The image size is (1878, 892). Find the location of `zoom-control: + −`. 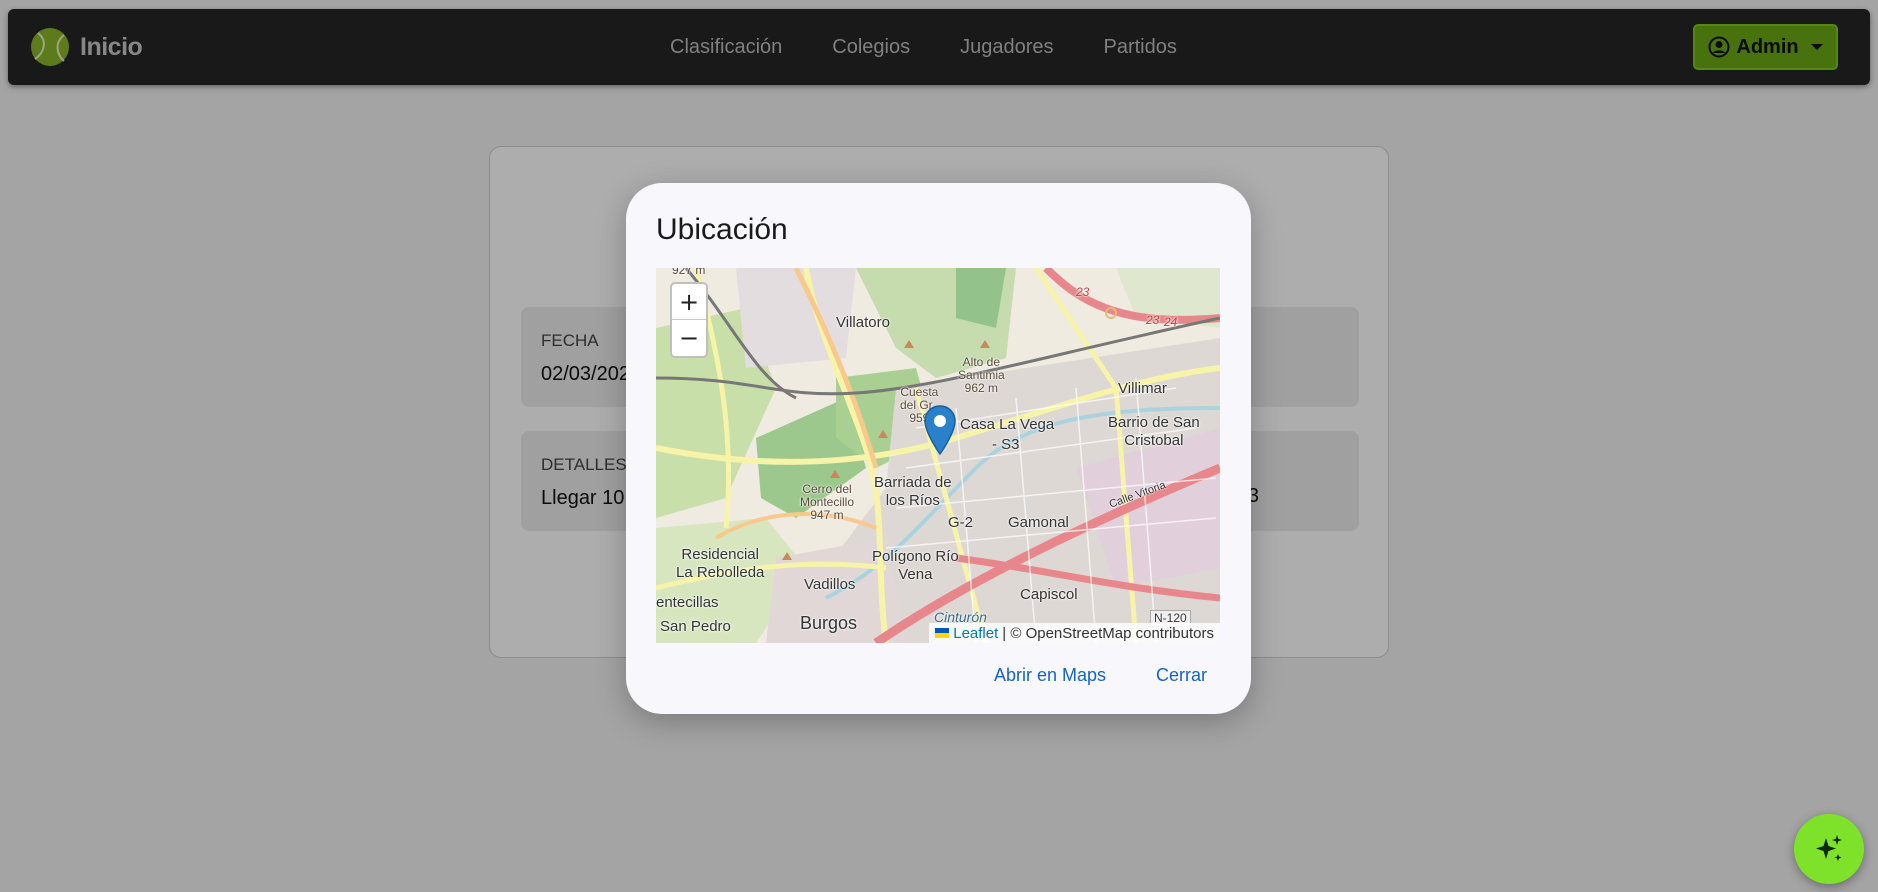

zoom-control: + − is located at coordinates (689, 320).